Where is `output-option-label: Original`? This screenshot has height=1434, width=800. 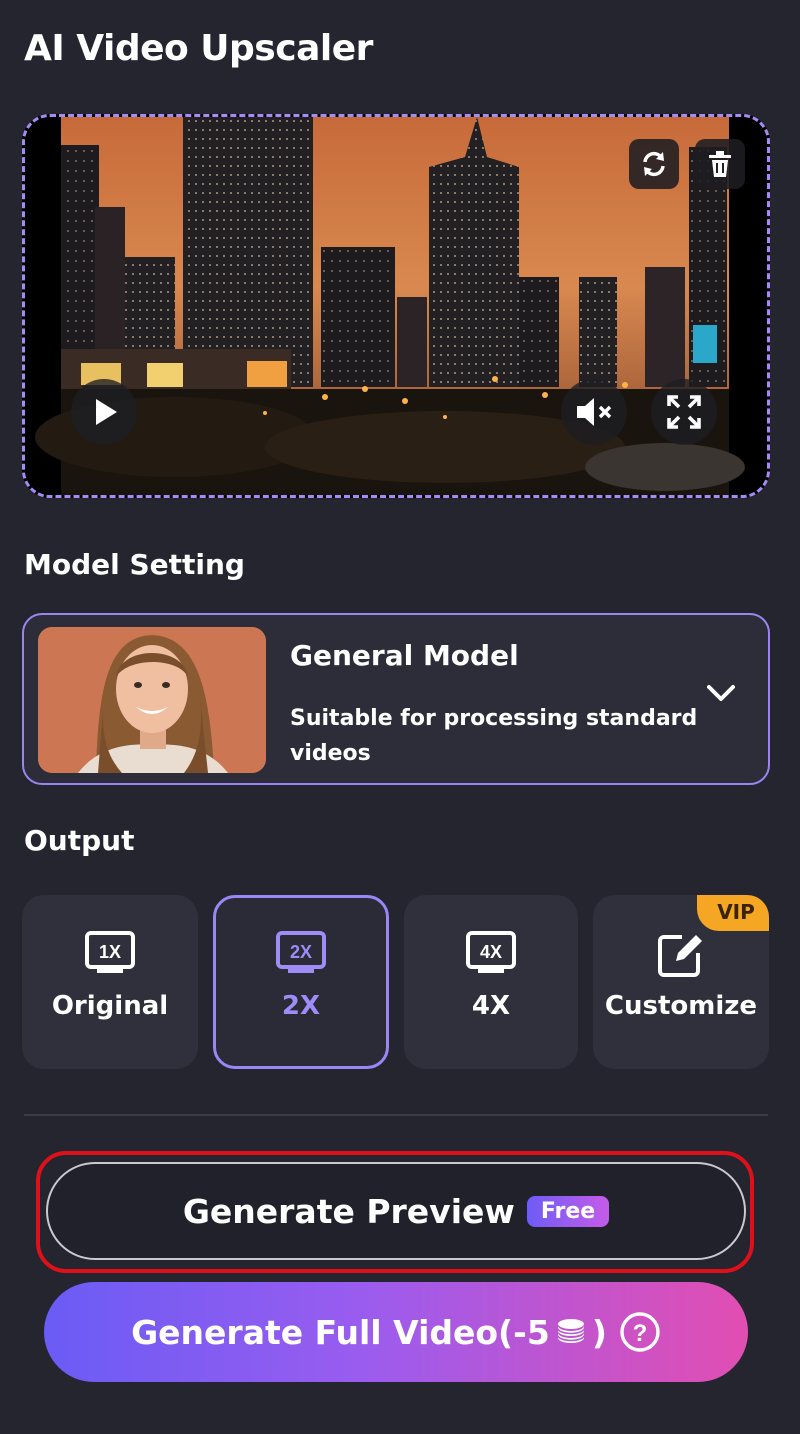 output-option-label: Original is located at coordinates (110, 1006).